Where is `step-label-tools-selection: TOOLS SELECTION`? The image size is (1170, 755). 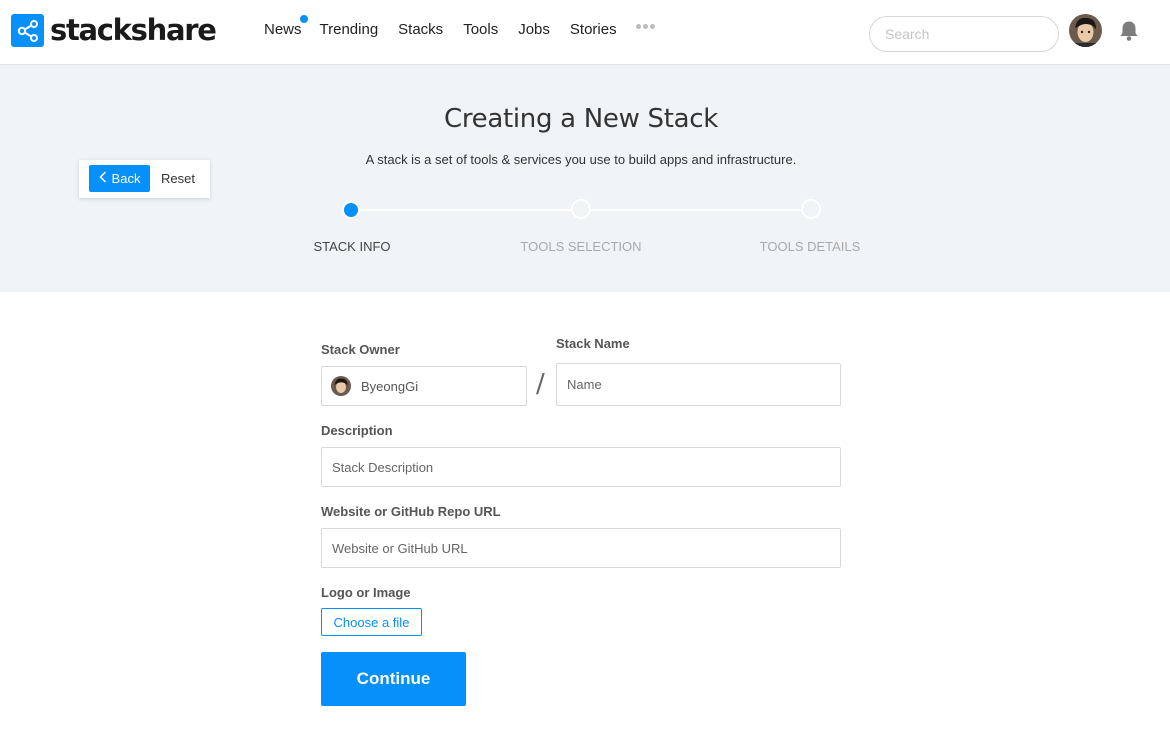 step-label-tools-selection: TOOLS SELECTION is located at coordinates (581, 246).